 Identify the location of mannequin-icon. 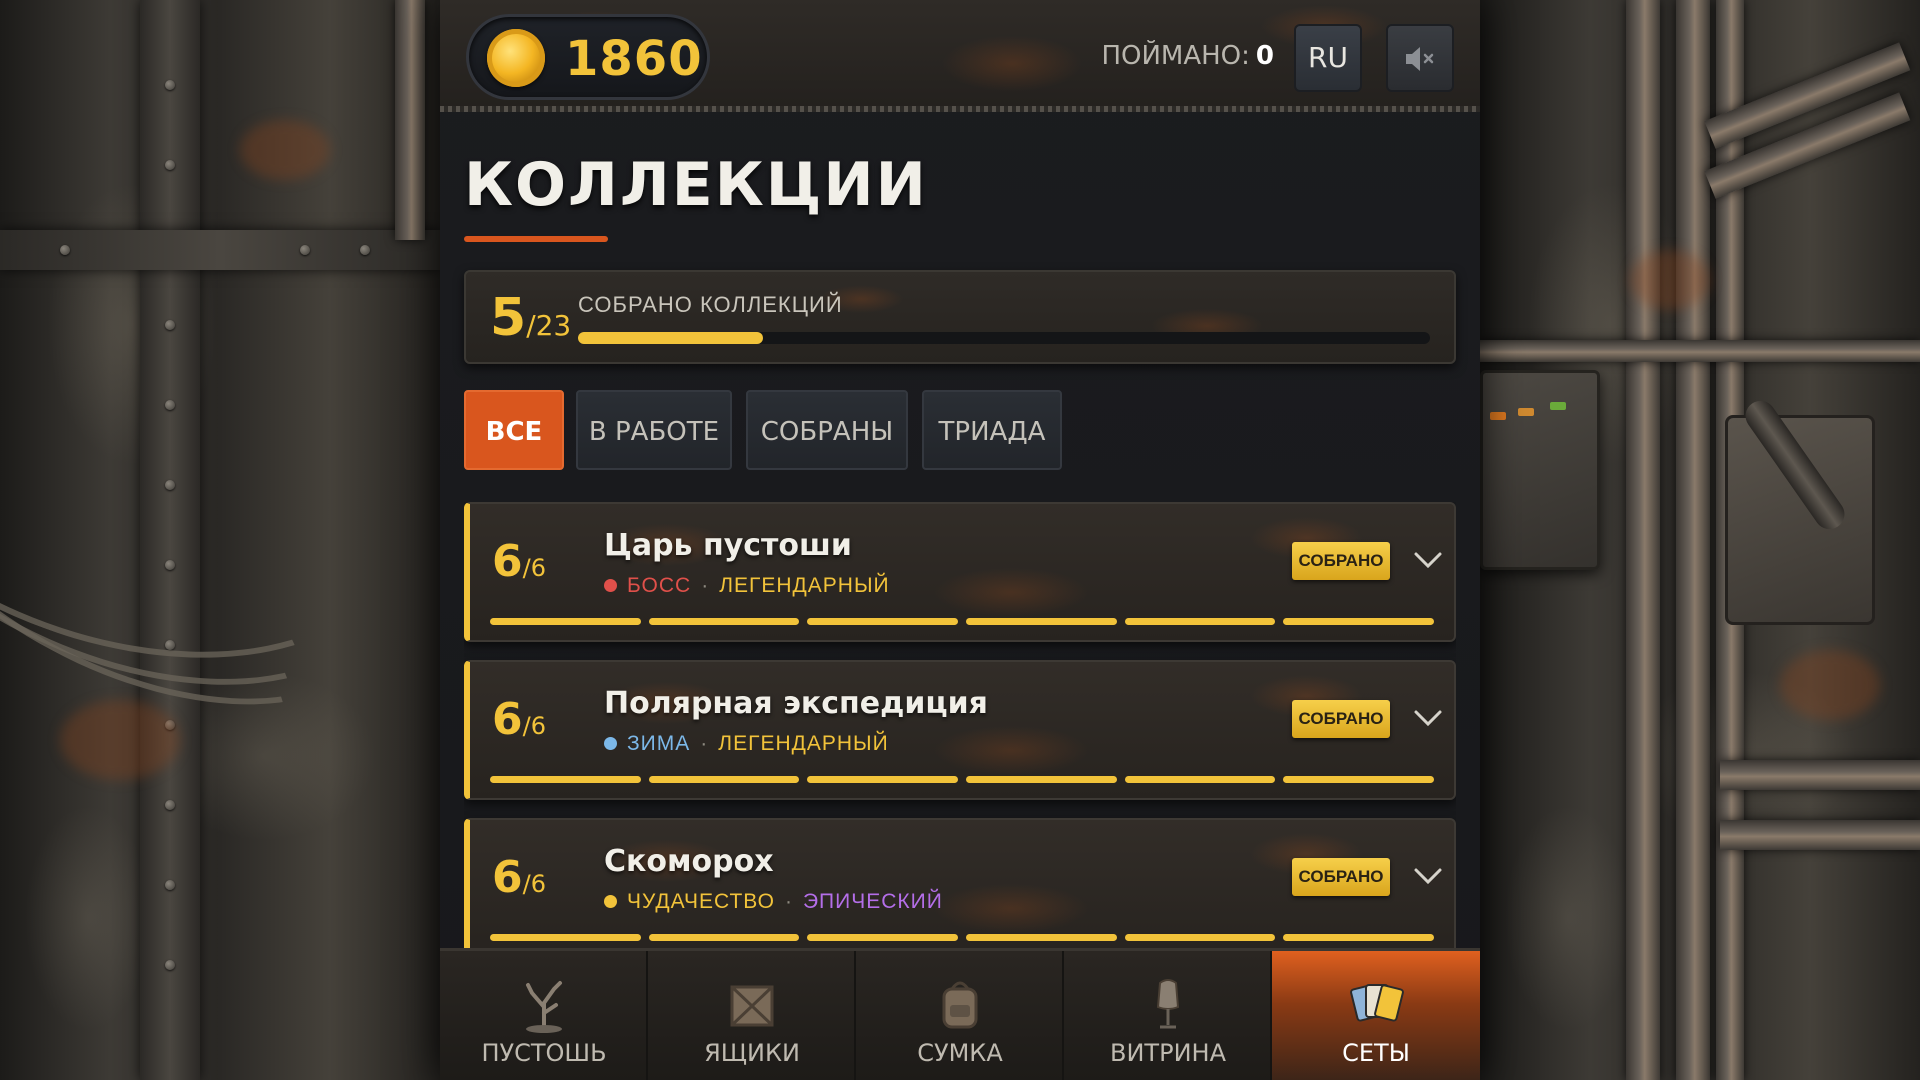
(1168, 1003).